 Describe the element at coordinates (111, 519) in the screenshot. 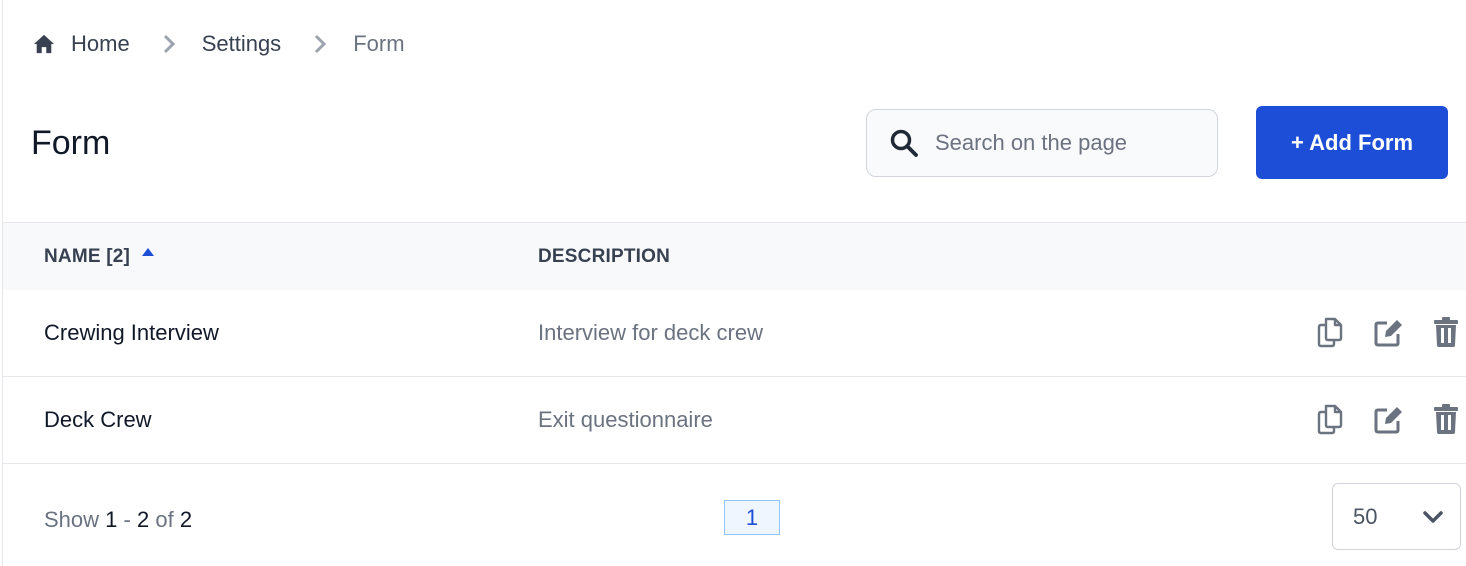

I see `range-start: 1` at that location.